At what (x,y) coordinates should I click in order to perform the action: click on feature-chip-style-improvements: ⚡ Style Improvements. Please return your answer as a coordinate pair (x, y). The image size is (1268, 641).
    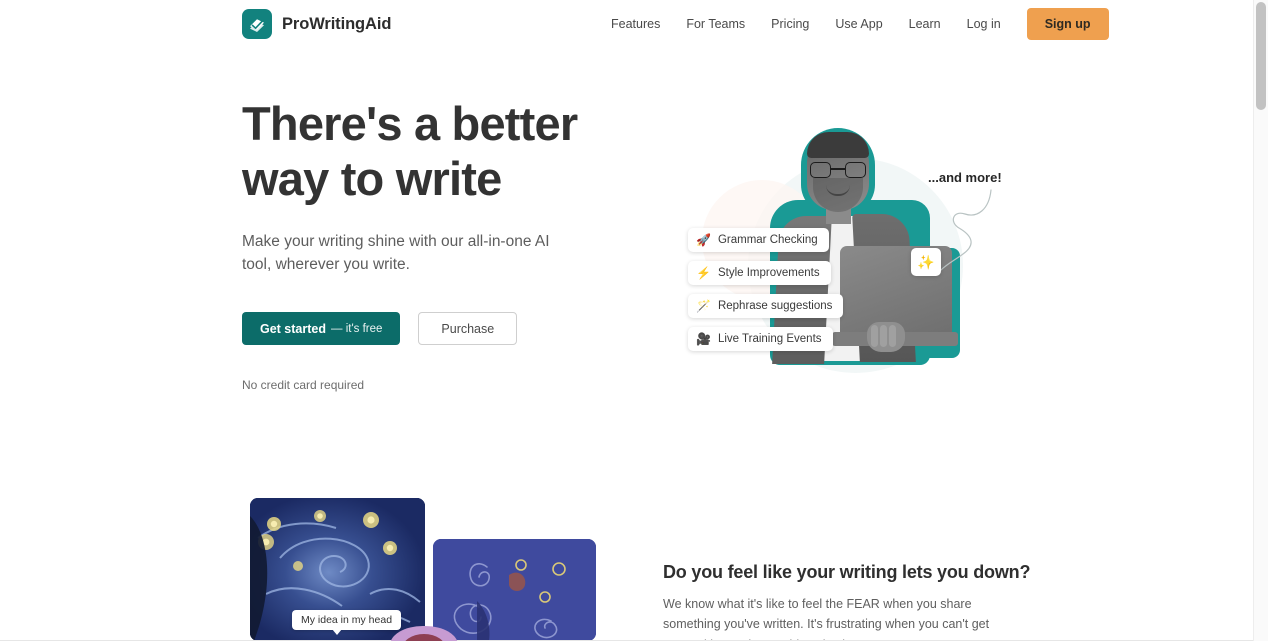
    Looking at the image, I should click on (759, 273).